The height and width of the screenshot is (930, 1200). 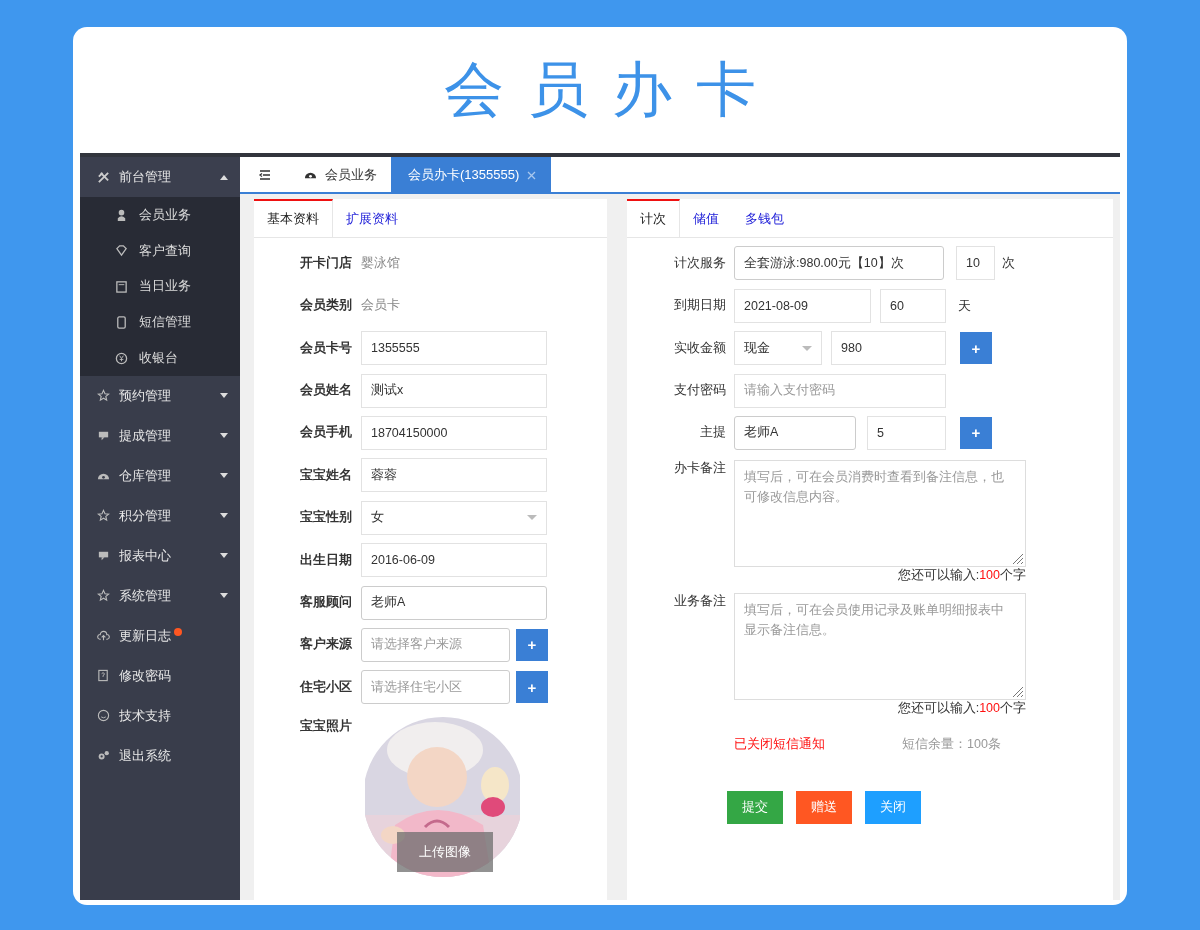 I want to click on select-field: 女, so click(x=454, y=517).